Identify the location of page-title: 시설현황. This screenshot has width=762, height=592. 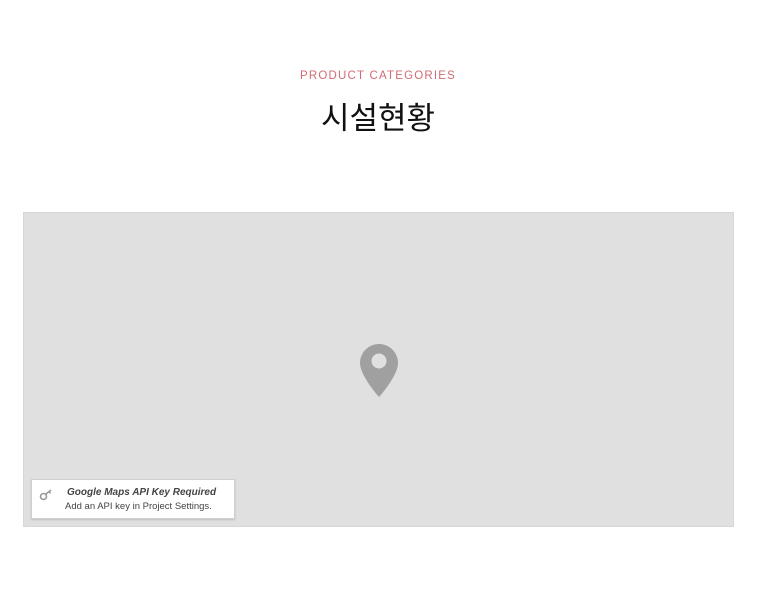
(378, 119).